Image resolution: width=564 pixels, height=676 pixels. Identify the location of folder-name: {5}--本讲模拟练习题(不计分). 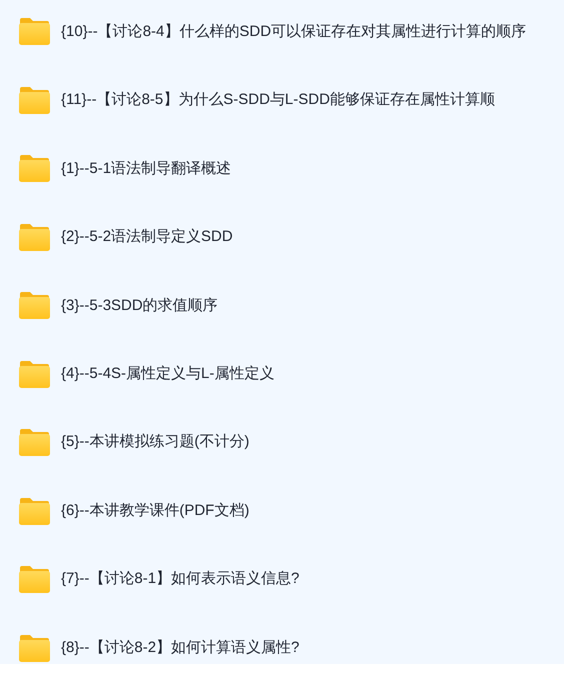
(155, 442).